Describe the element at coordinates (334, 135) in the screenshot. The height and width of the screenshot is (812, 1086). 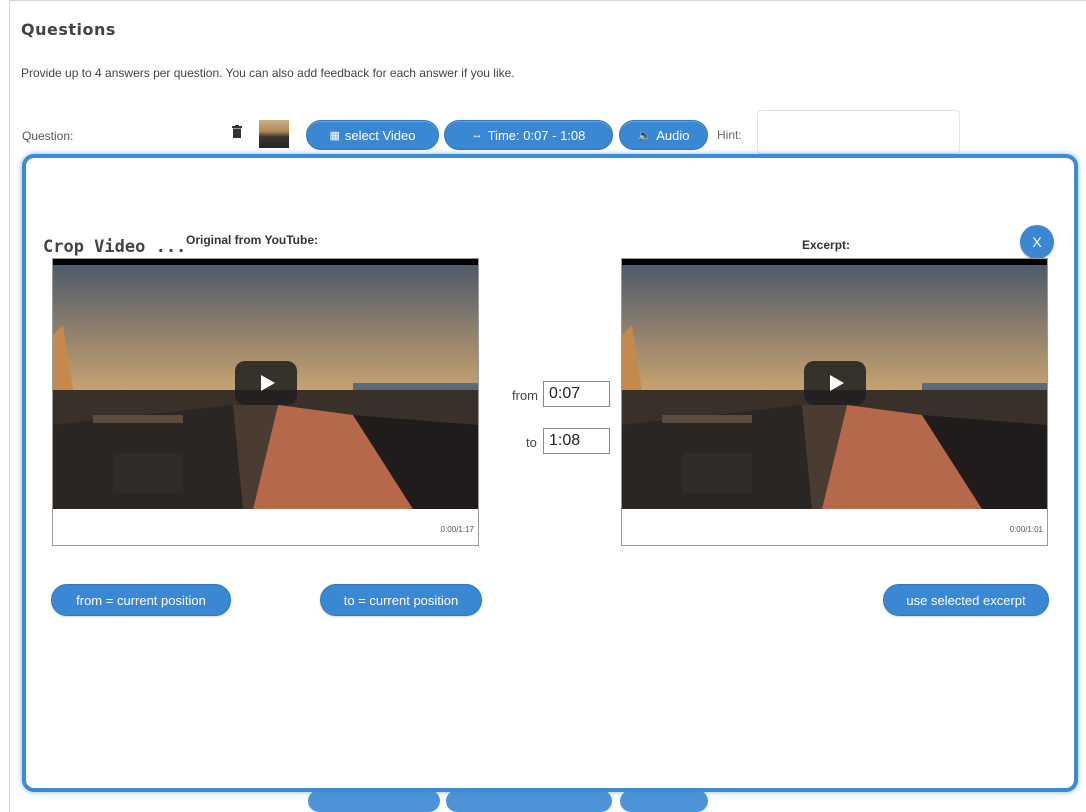
I see `film-icon: ▦` at that location.